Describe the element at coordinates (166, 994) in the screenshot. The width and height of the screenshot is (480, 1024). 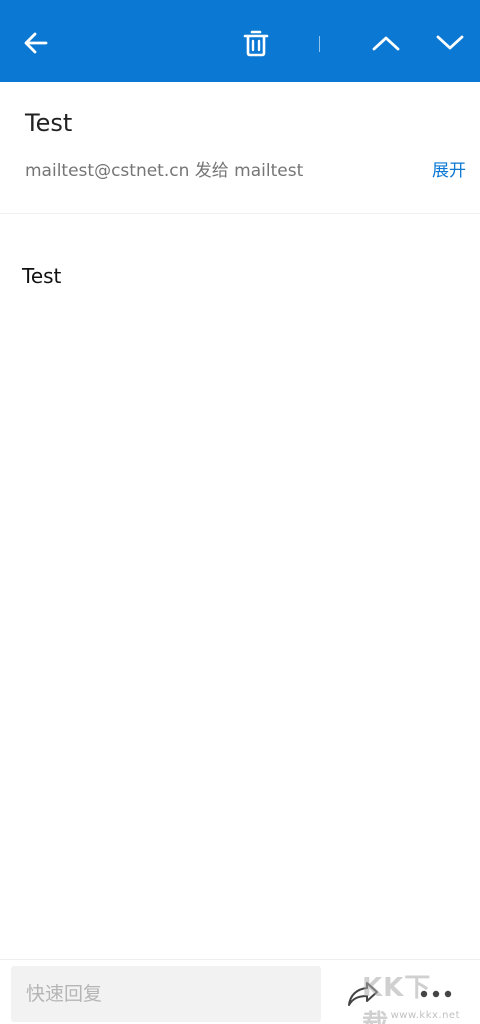
I see `quick-reply-input` at that location.